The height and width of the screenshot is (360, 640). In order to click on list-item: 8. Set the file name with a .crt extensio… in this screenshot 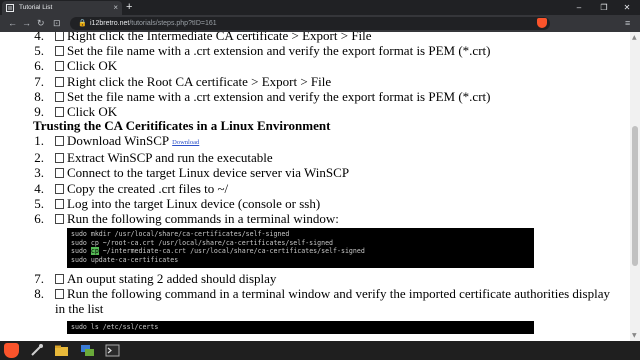, I will do `click(262, 96)`.